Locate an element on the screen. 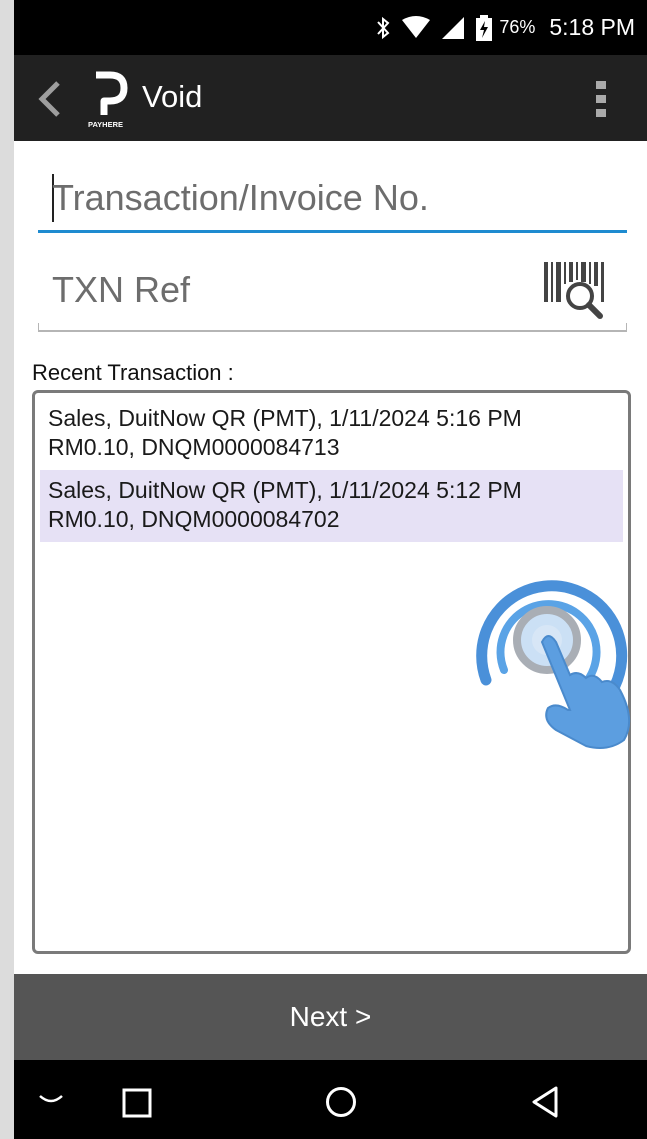 This screenshot has height=1139, width=647. battery-charging-icon is located at coordinates (484, 27).